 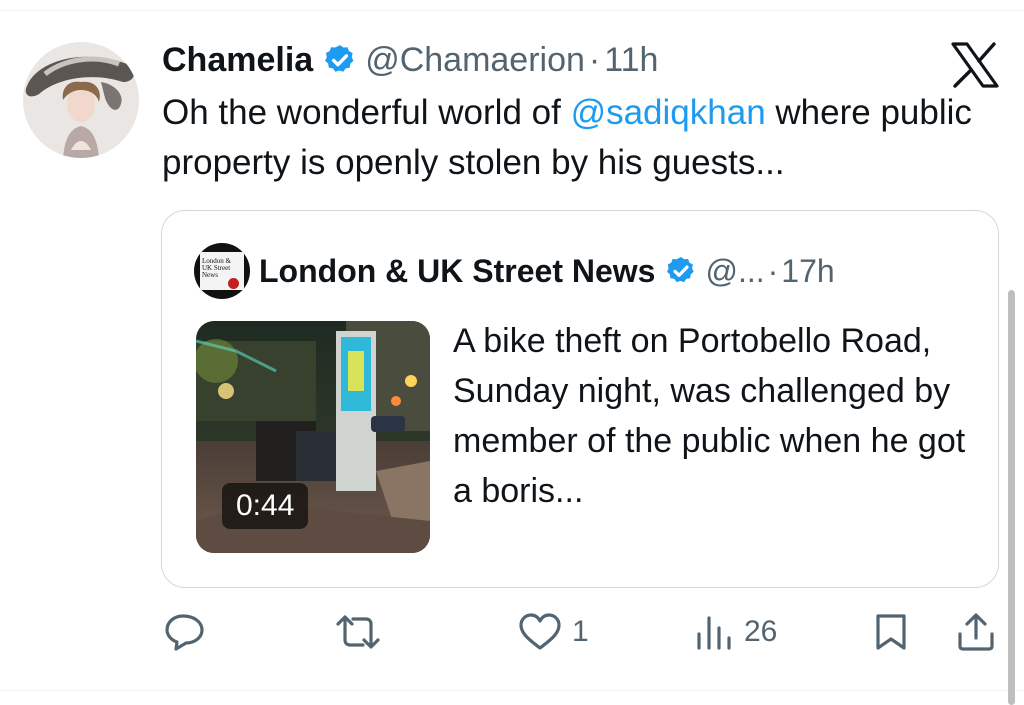 I want to click on avatar-logo: London & UK Street News, so click(x=222, y=271).